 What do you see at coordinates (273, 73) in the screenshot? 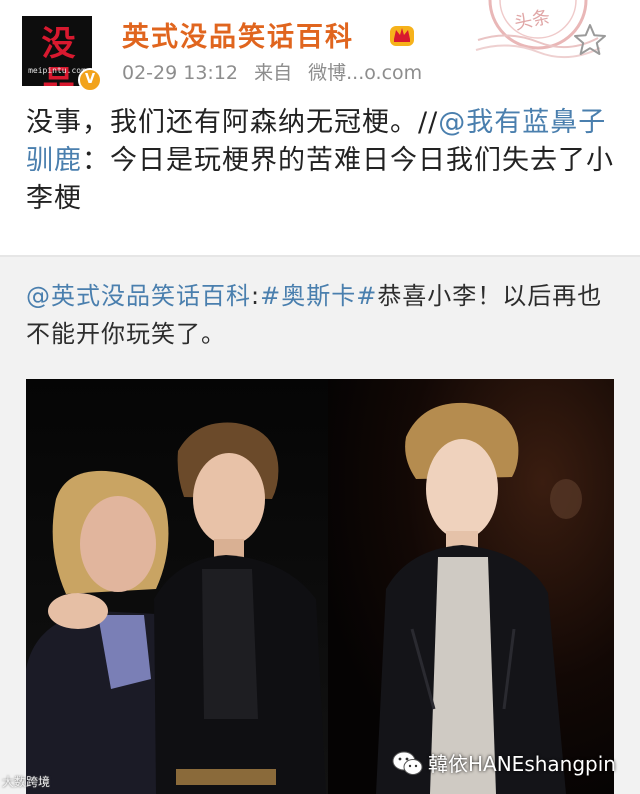
I see `post-source-prefix: 来自` at bounding box center [273, 73].